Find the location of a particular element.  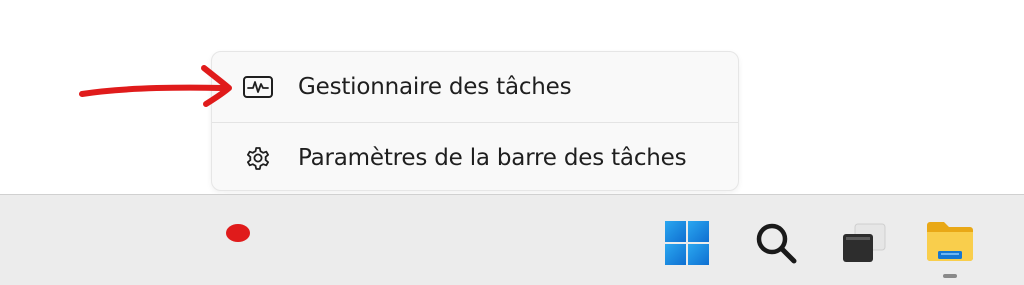

menu-item-label: Gestionnaire des tâches is located at coordinates (435, 87).